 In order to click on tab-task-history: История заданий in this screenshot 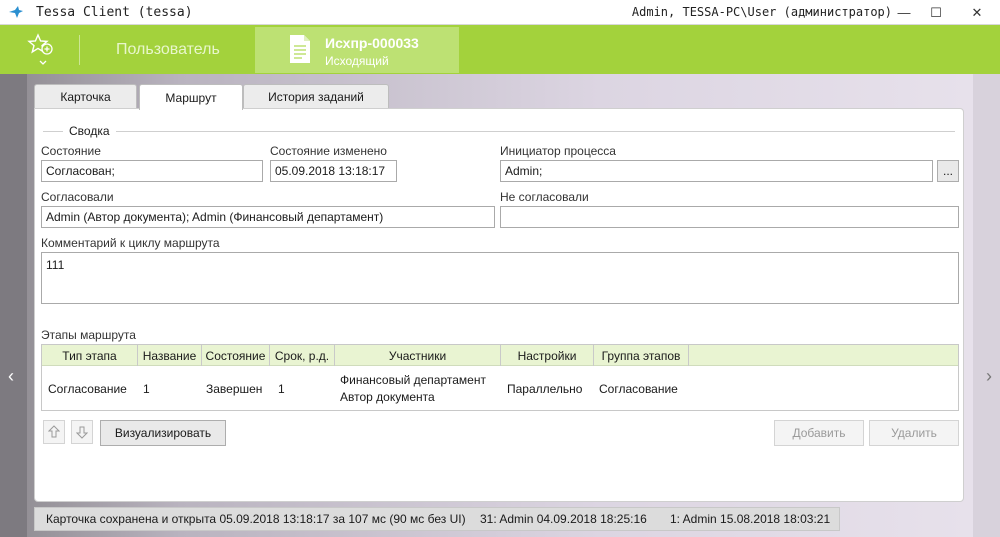, I will do `click(316, 96)`.